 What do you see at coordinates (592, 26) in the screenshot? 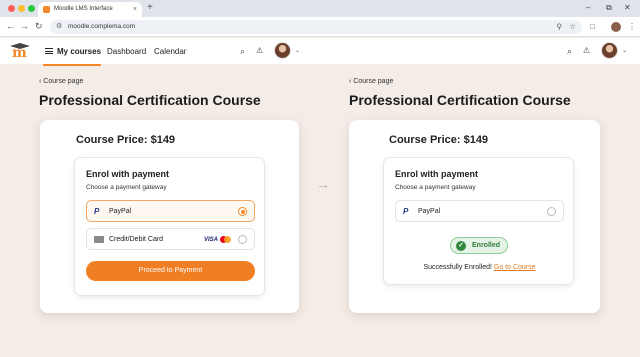
I see `extensions-icon: □` at bounding box center [592, 26].